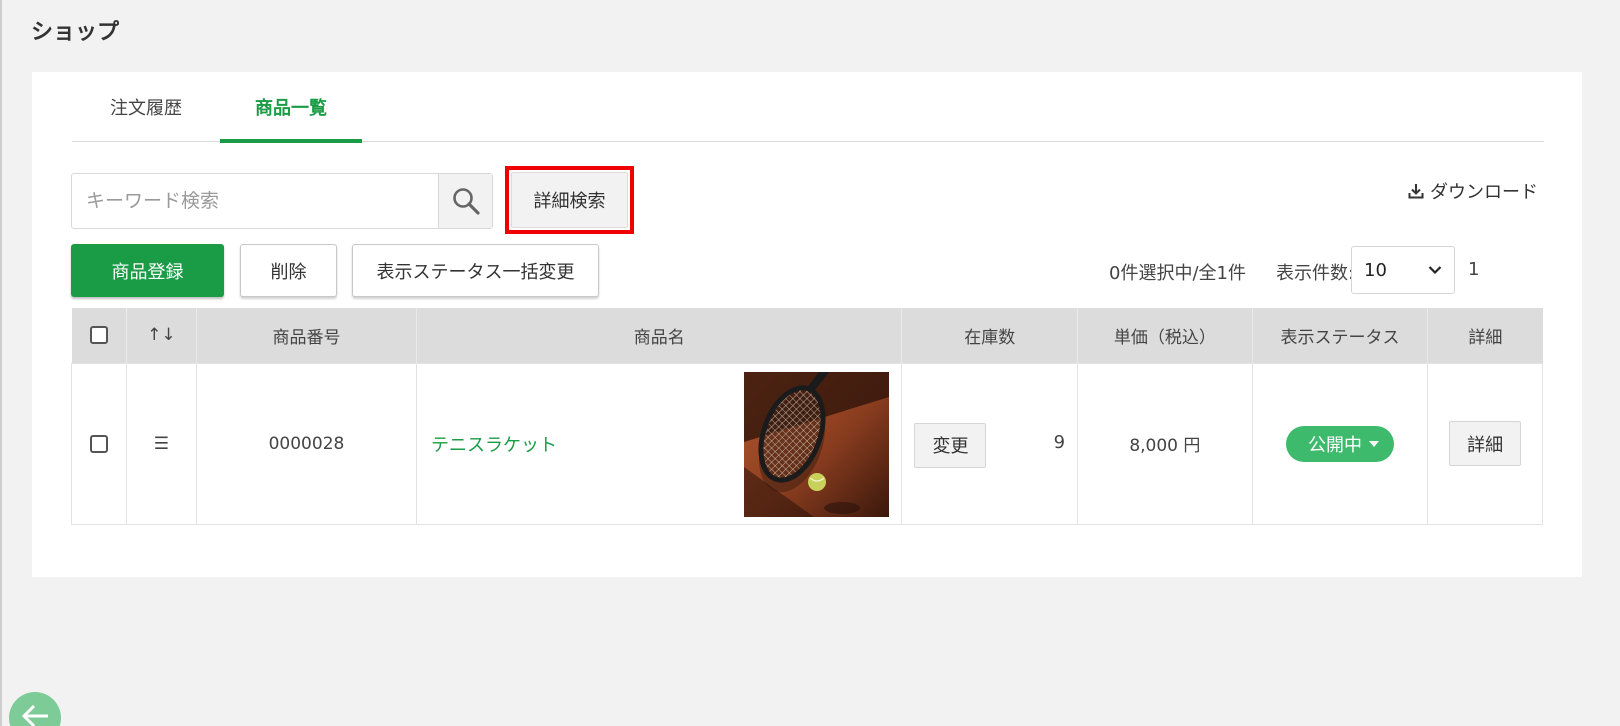  What do you see at coordinates (808, 107) in the screenshot?
I see `tab-bar: 注文履歴 商品一覧` at bounding box center [808, 107].